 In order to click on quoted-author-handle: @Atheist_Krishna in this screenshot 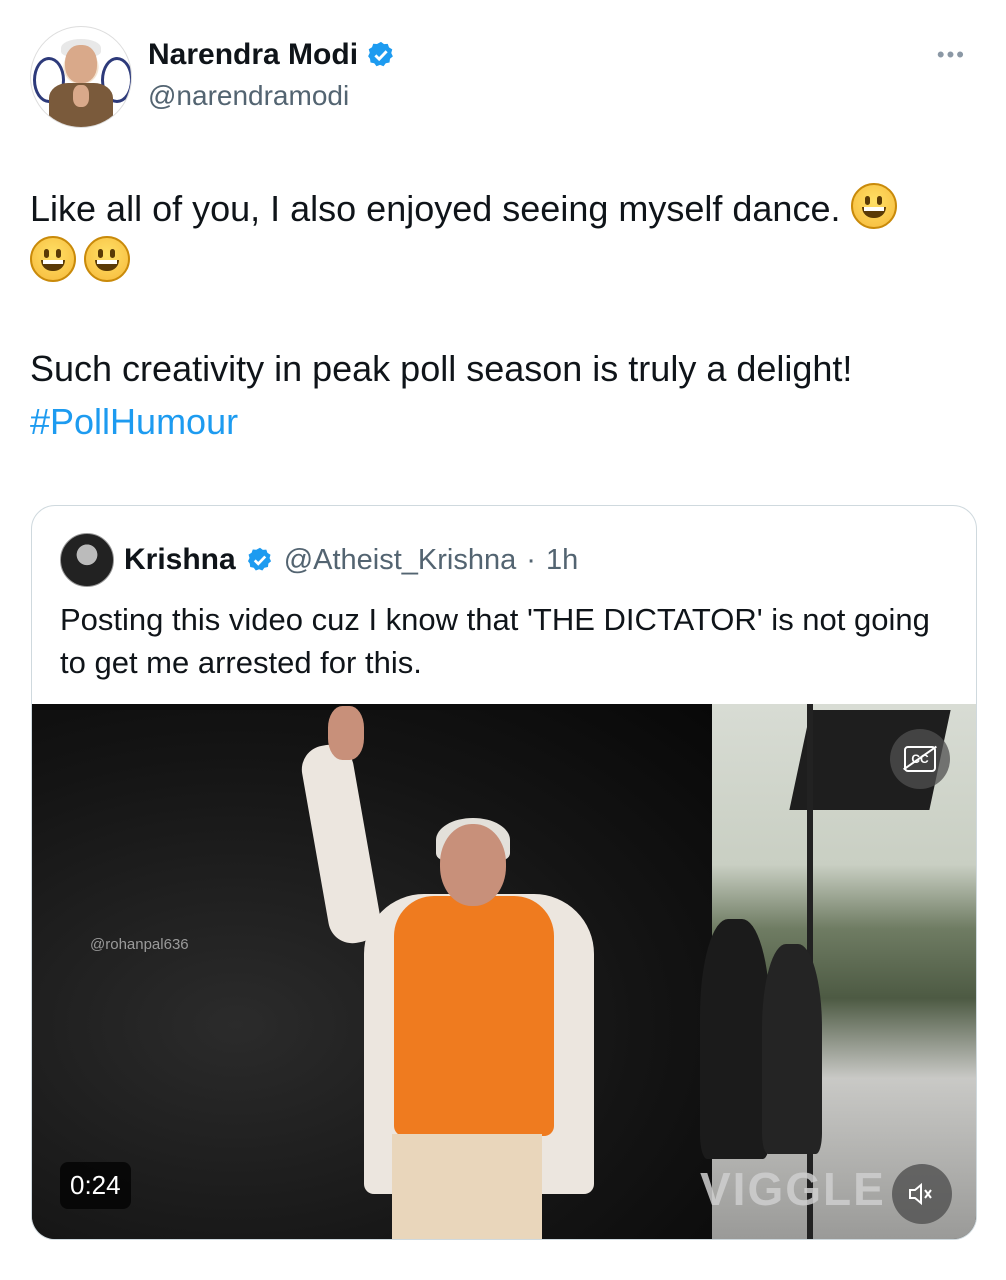, I will do `click(400, 560)`.